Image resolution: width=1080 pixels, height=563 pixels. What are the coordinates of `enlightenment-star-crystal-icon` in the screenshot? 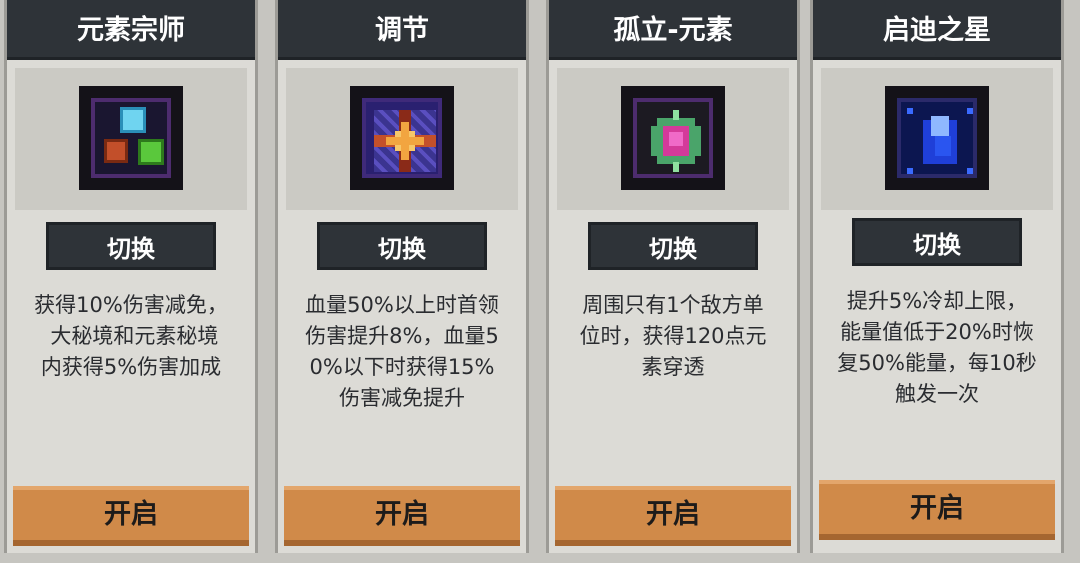 It's located at (937, 138).